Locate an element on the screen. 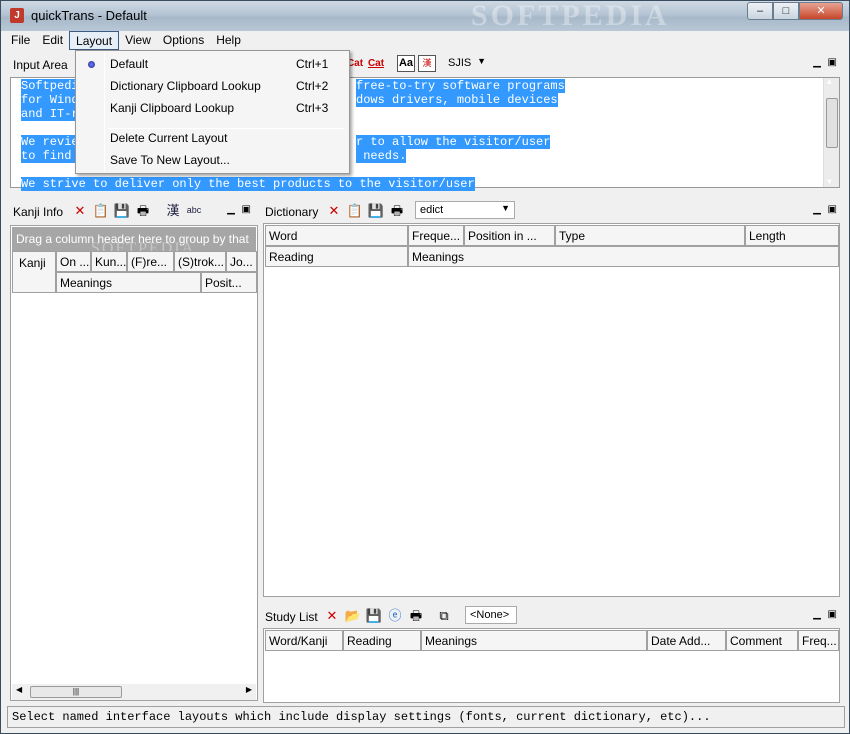 The width and height of the screenshot is (850, 734). col-type: Type is located at coordinates (650, 235).